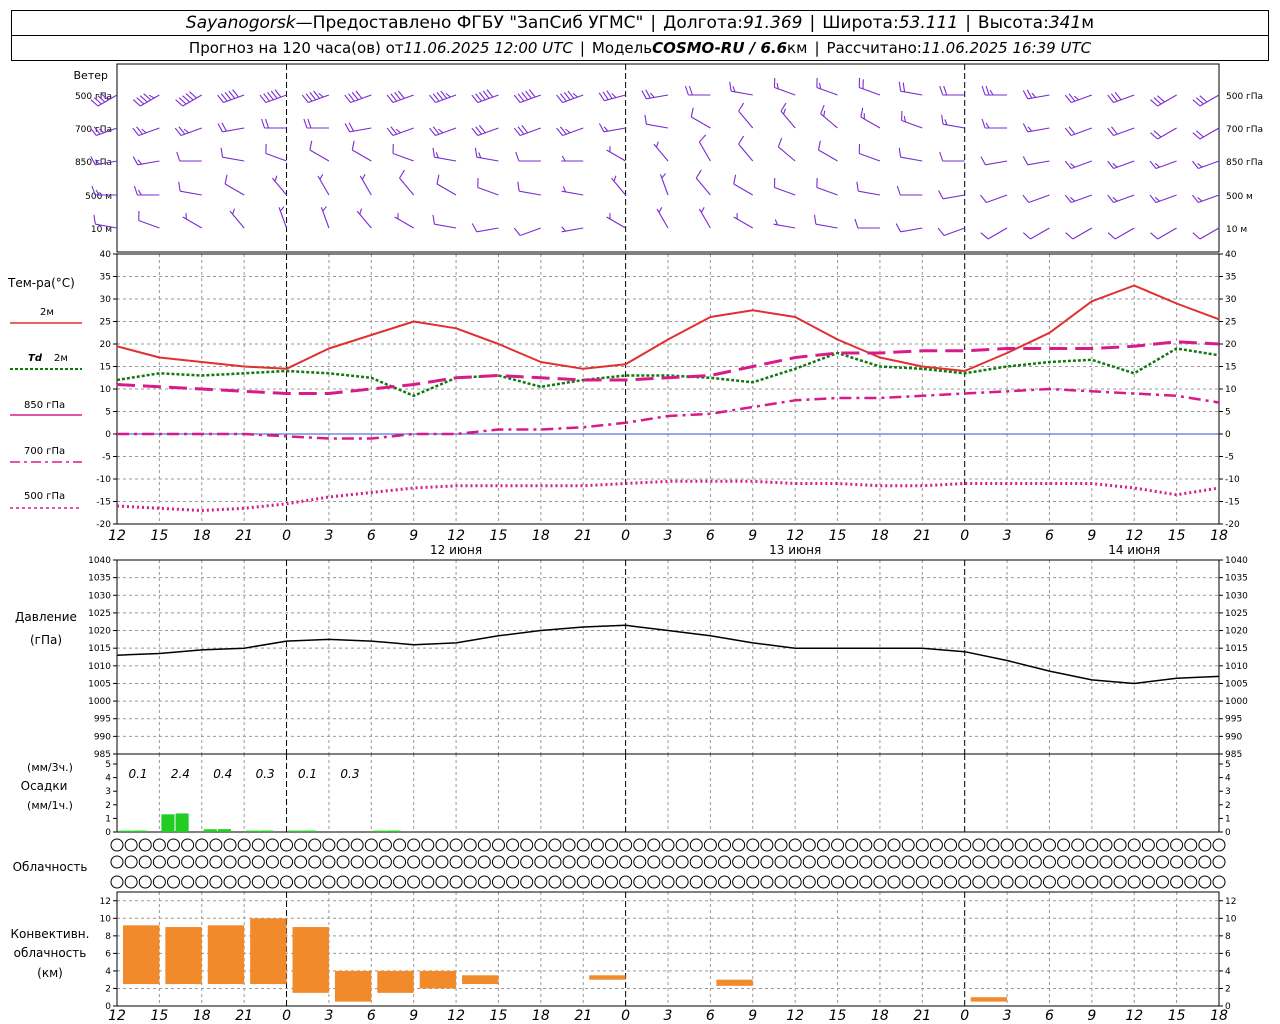 The height and width of the screenshot is (1024, 1280). What do you see at coordinates (1230, 368) in the screenshot?
I see `temp-tick-label-right: 15` at bounding box center [1230, 368].